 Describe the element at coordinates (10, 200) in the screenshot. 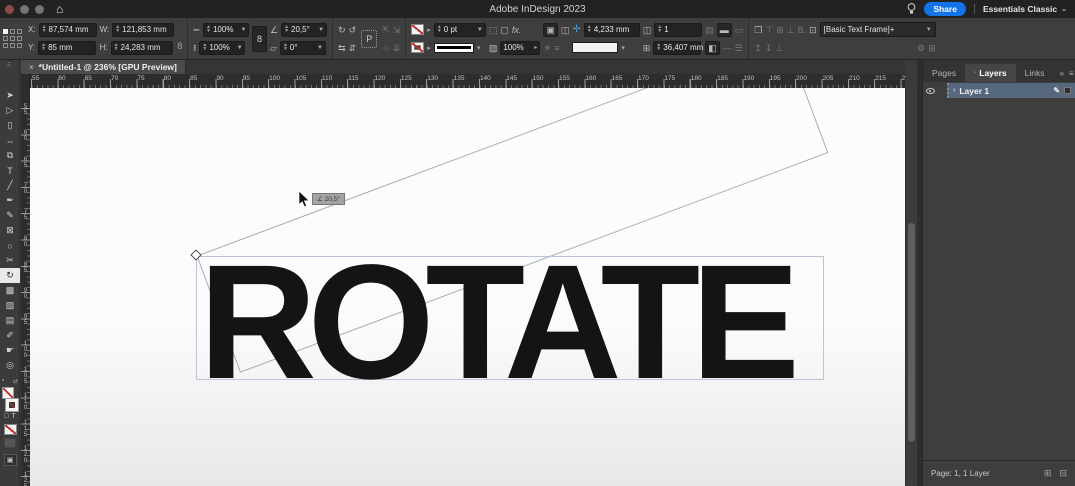

I see `pen-tool: ✒` at that location.